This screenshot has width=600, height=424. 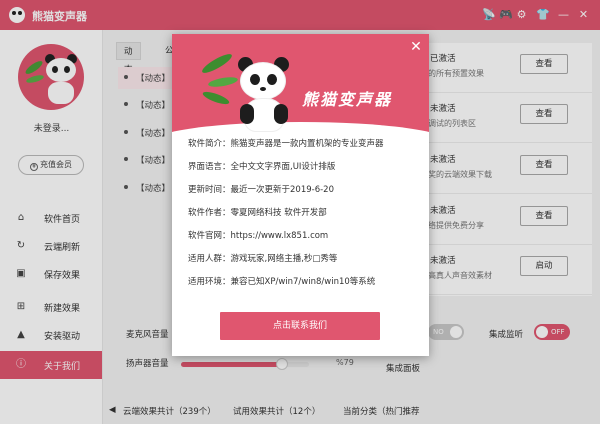 What do you see at coordinates (257, 213) in the screenshot?
I see `info-author: 软件作者：零夏网络科技 软件开发部` at bounding box center [257, 213].